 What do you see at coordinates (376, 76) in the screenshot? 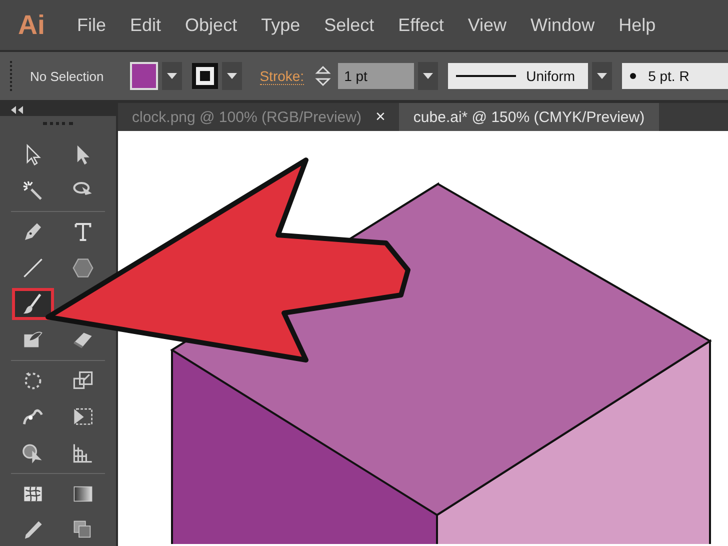
I see `stroke-weight-field: 1 pt` at bounding box center [376, 76].